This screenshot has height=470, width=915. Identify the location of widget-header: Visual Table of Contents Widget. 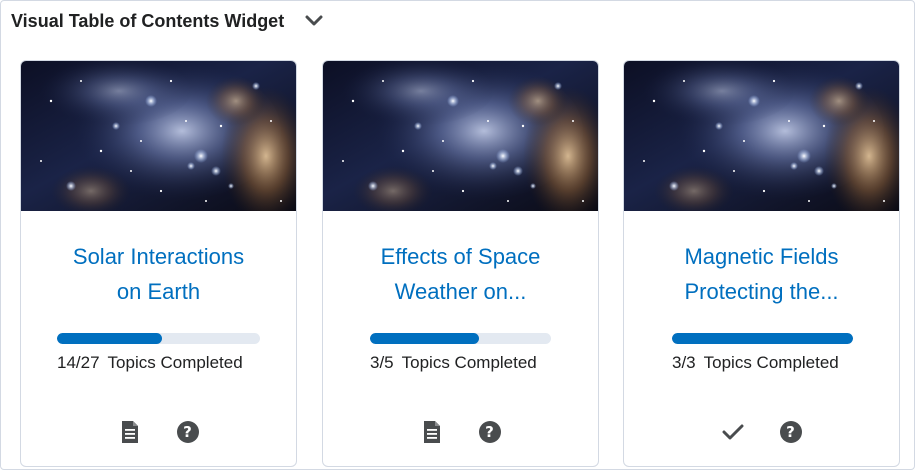
(168, 21).